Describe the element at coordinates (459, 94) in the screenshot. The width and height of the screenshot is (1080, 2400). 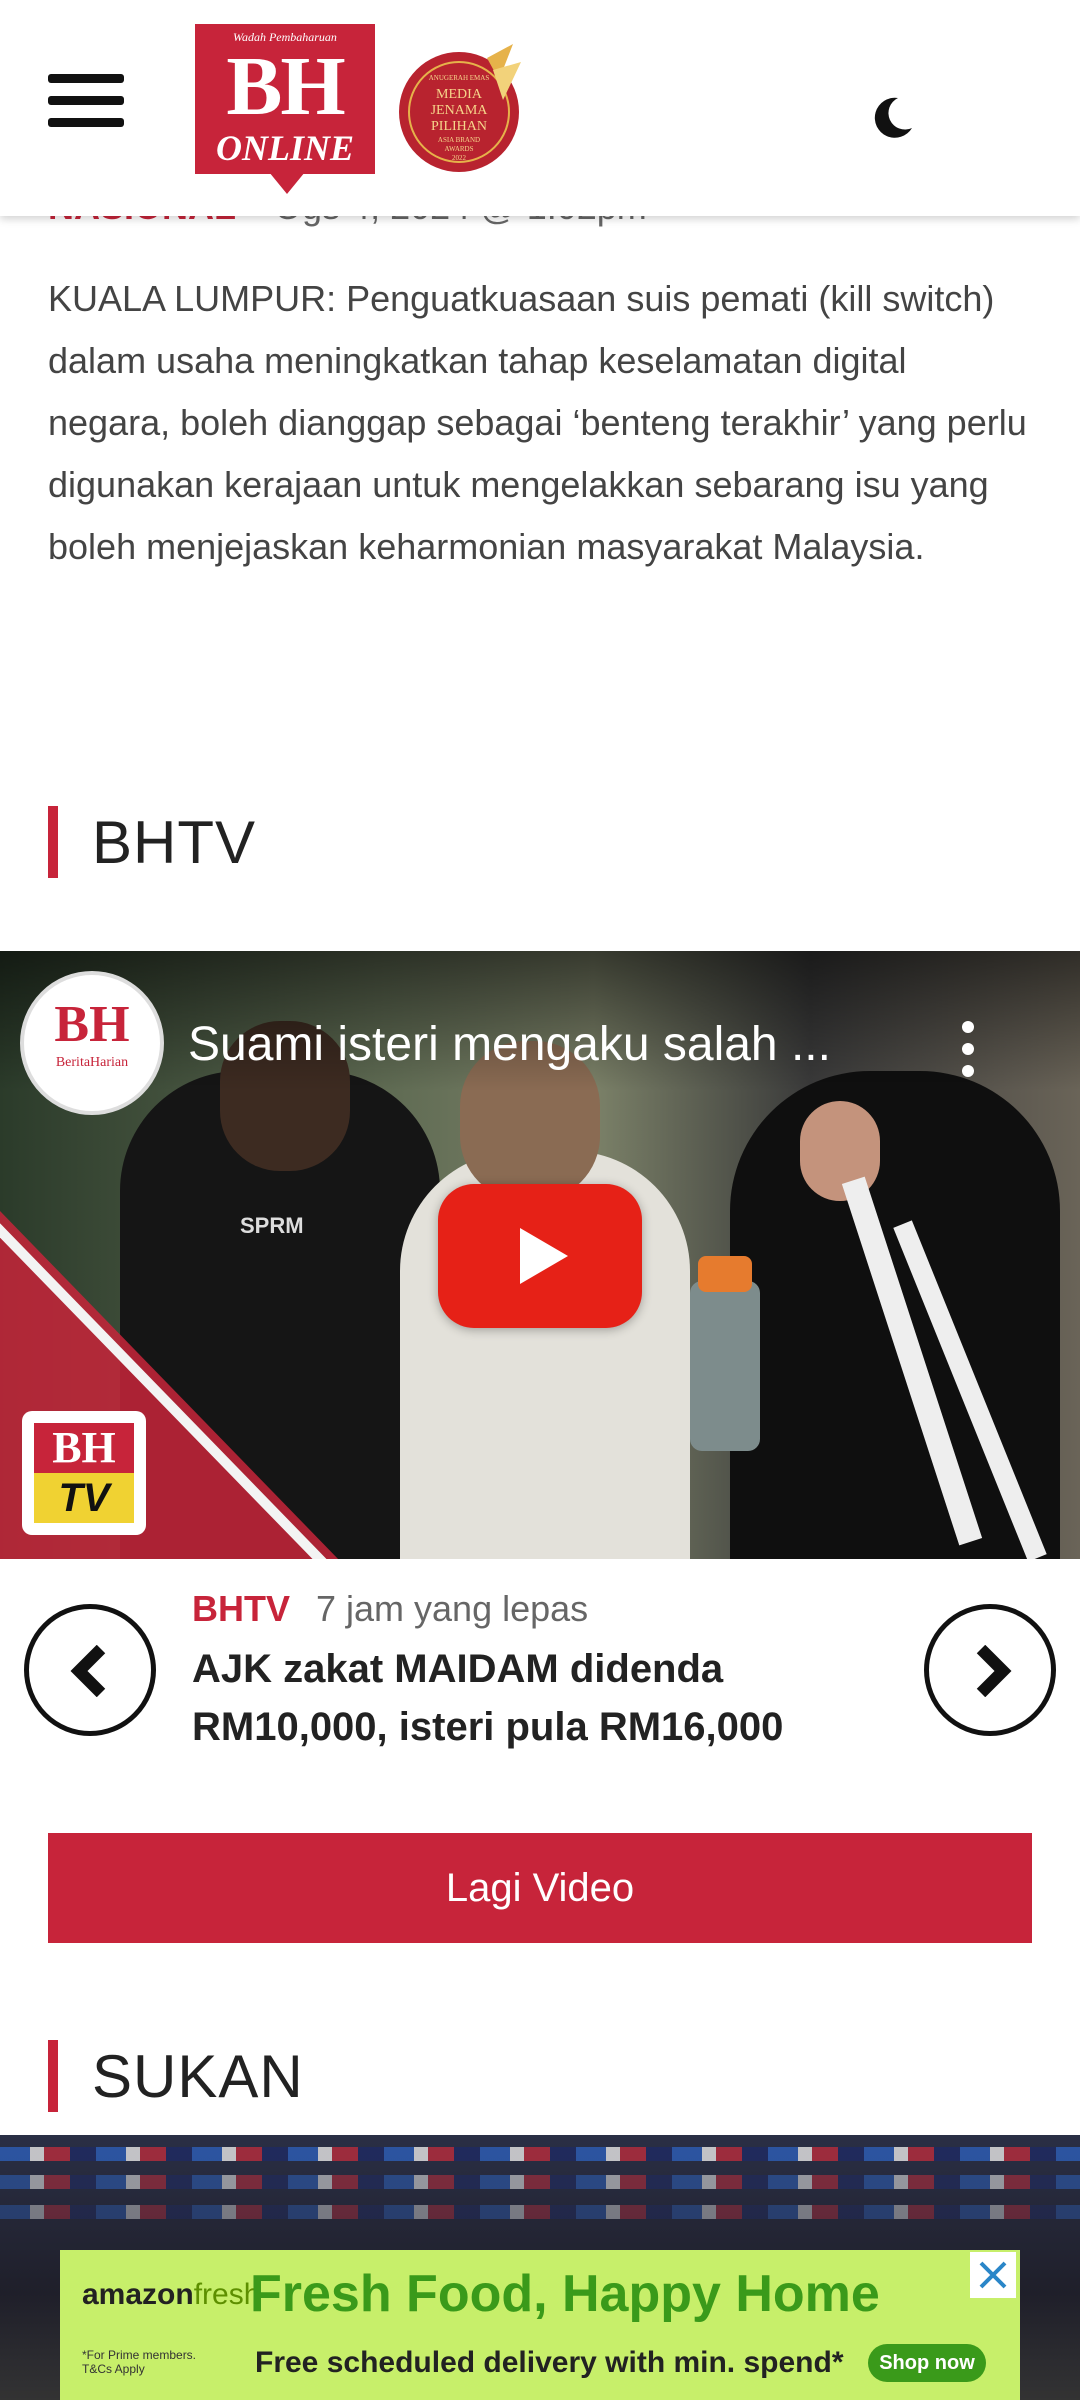
I see `award-line: MEDIA` at that location.